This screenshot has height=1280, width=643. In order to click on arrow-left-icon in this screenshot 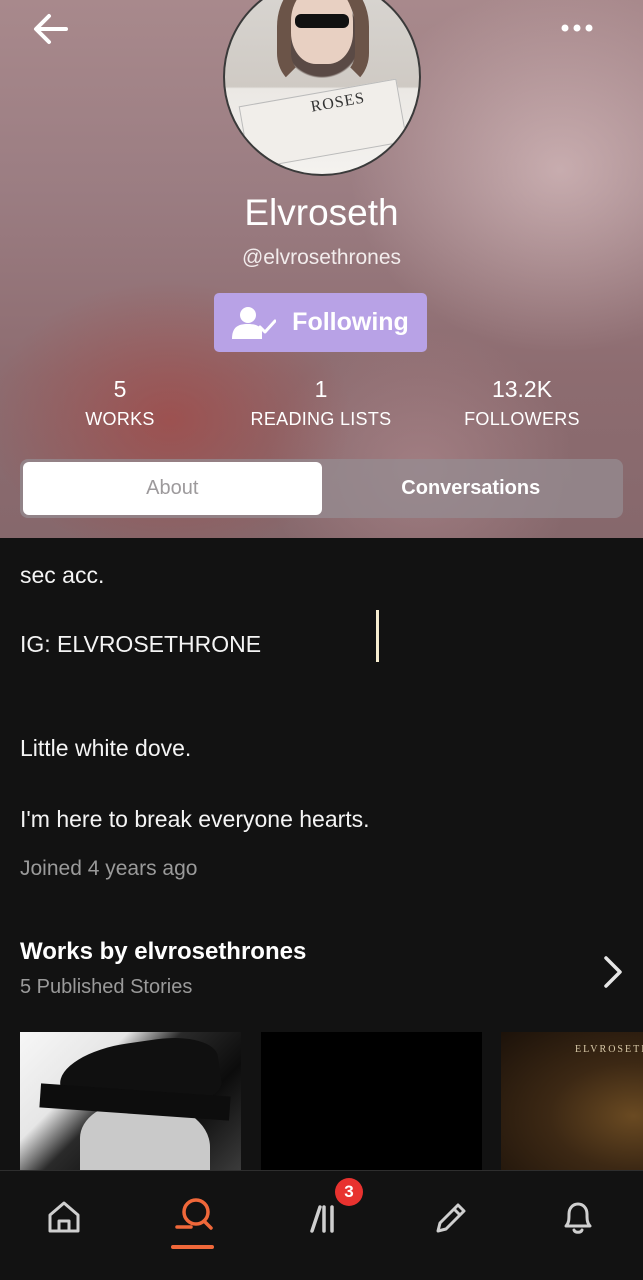, I will do `click(51, 29)`.